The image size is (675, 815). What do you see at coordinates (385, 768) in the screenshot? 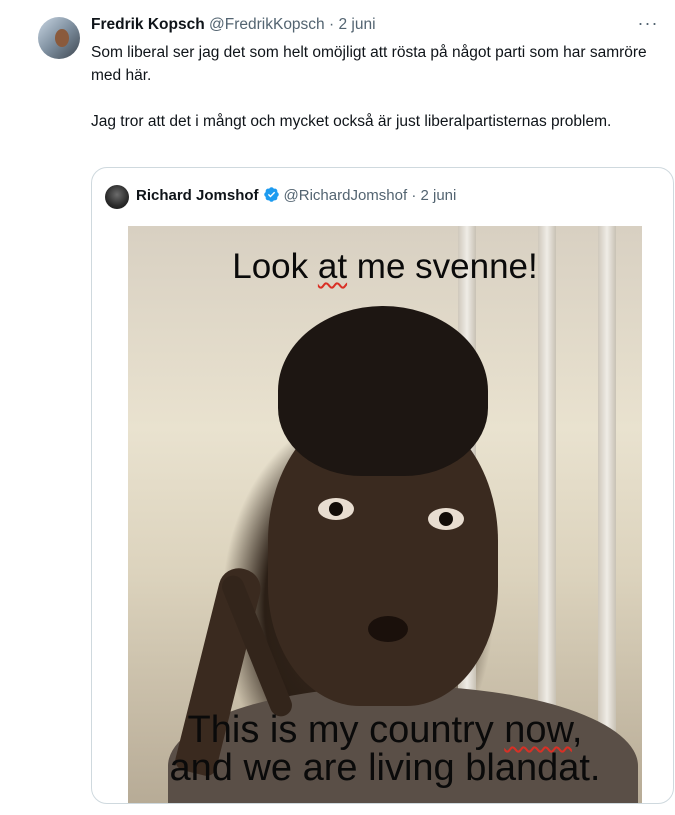
I see `caption-line: and we are living blandat.` at bounding box center [385, 768].